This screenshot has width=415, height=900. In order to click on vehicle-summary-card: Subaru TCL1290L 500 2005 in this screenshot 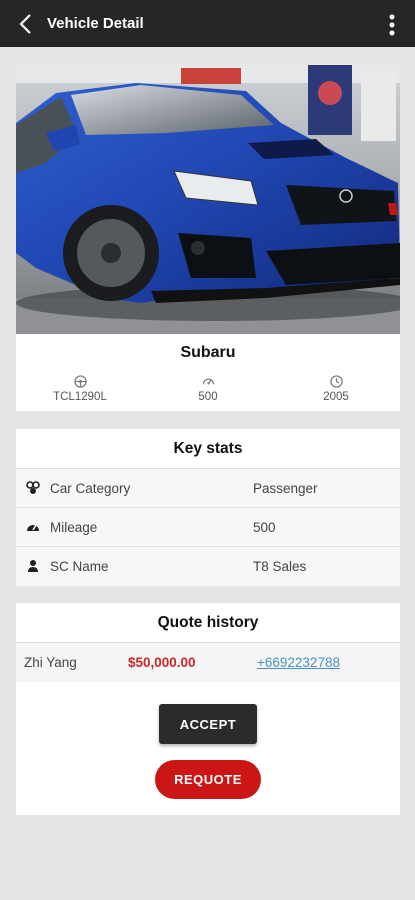, I will do `click(208, 372)`.